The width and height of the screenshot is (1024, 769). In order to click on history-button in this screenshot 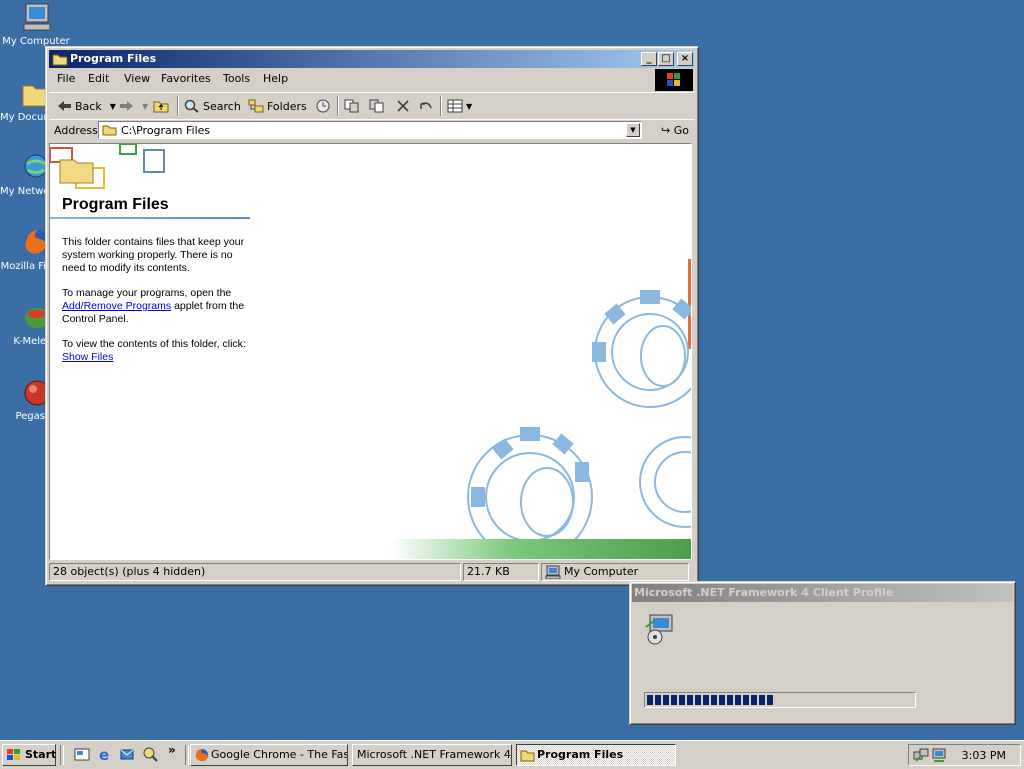, I will do `click(324, 106)`.